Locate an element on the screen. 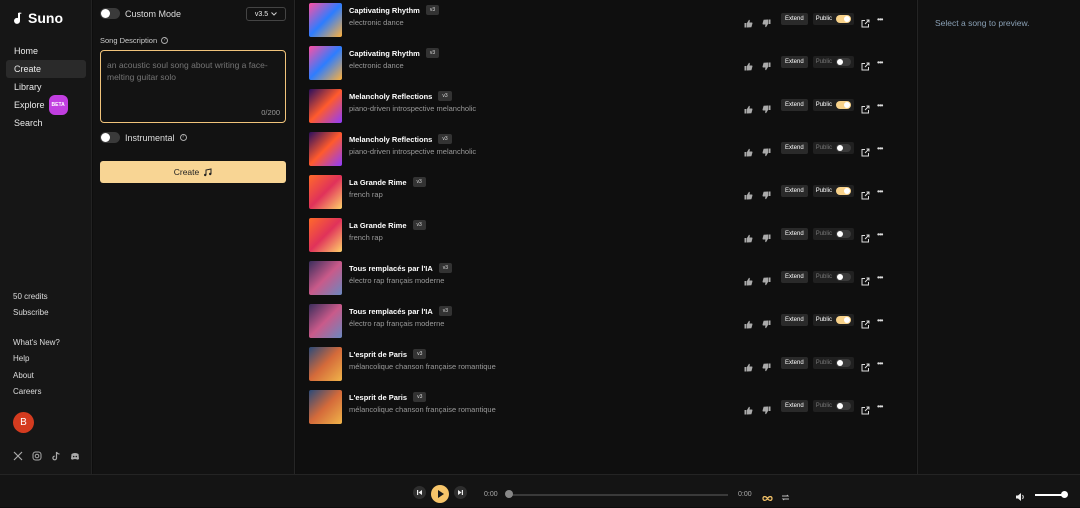  song-title: Captivating Rhythm is located at coordinates (384, 10).